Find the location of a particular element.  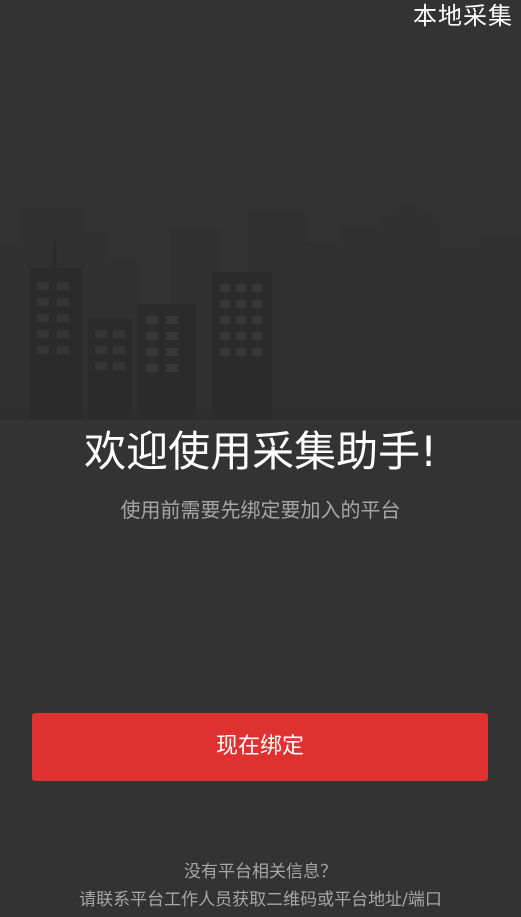

no-platform-info-question: 没有平台相关信息？ is located at coordinates (260, 872).